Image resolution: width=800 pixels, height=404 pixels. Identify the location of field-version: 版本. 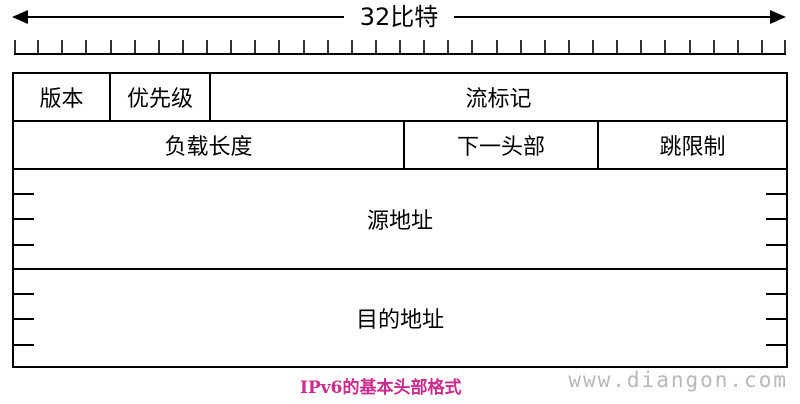
(62, 98).